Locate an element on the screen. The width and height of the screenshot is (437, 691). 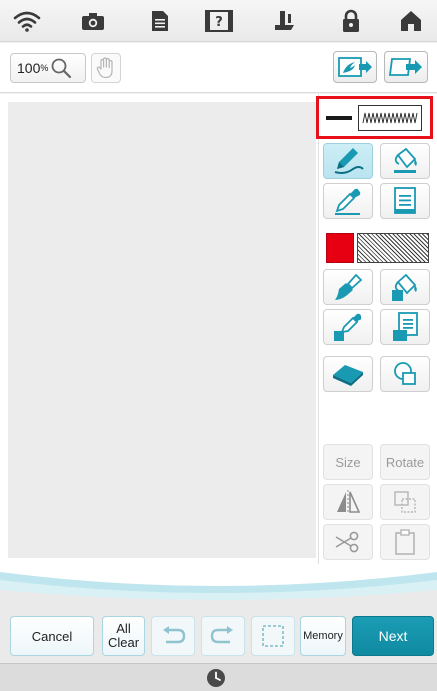
hand-icon is located at coordinates (104, 68).